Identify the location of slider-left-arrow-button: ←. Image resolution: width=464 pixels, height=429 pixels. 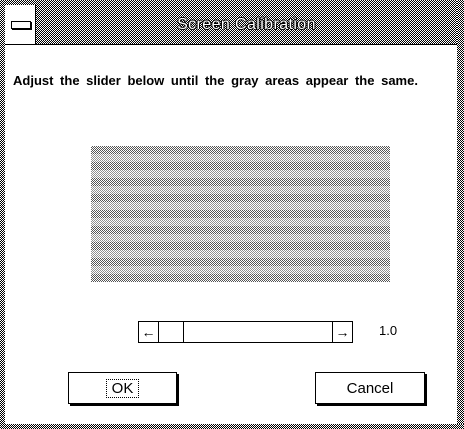
(149, 332).